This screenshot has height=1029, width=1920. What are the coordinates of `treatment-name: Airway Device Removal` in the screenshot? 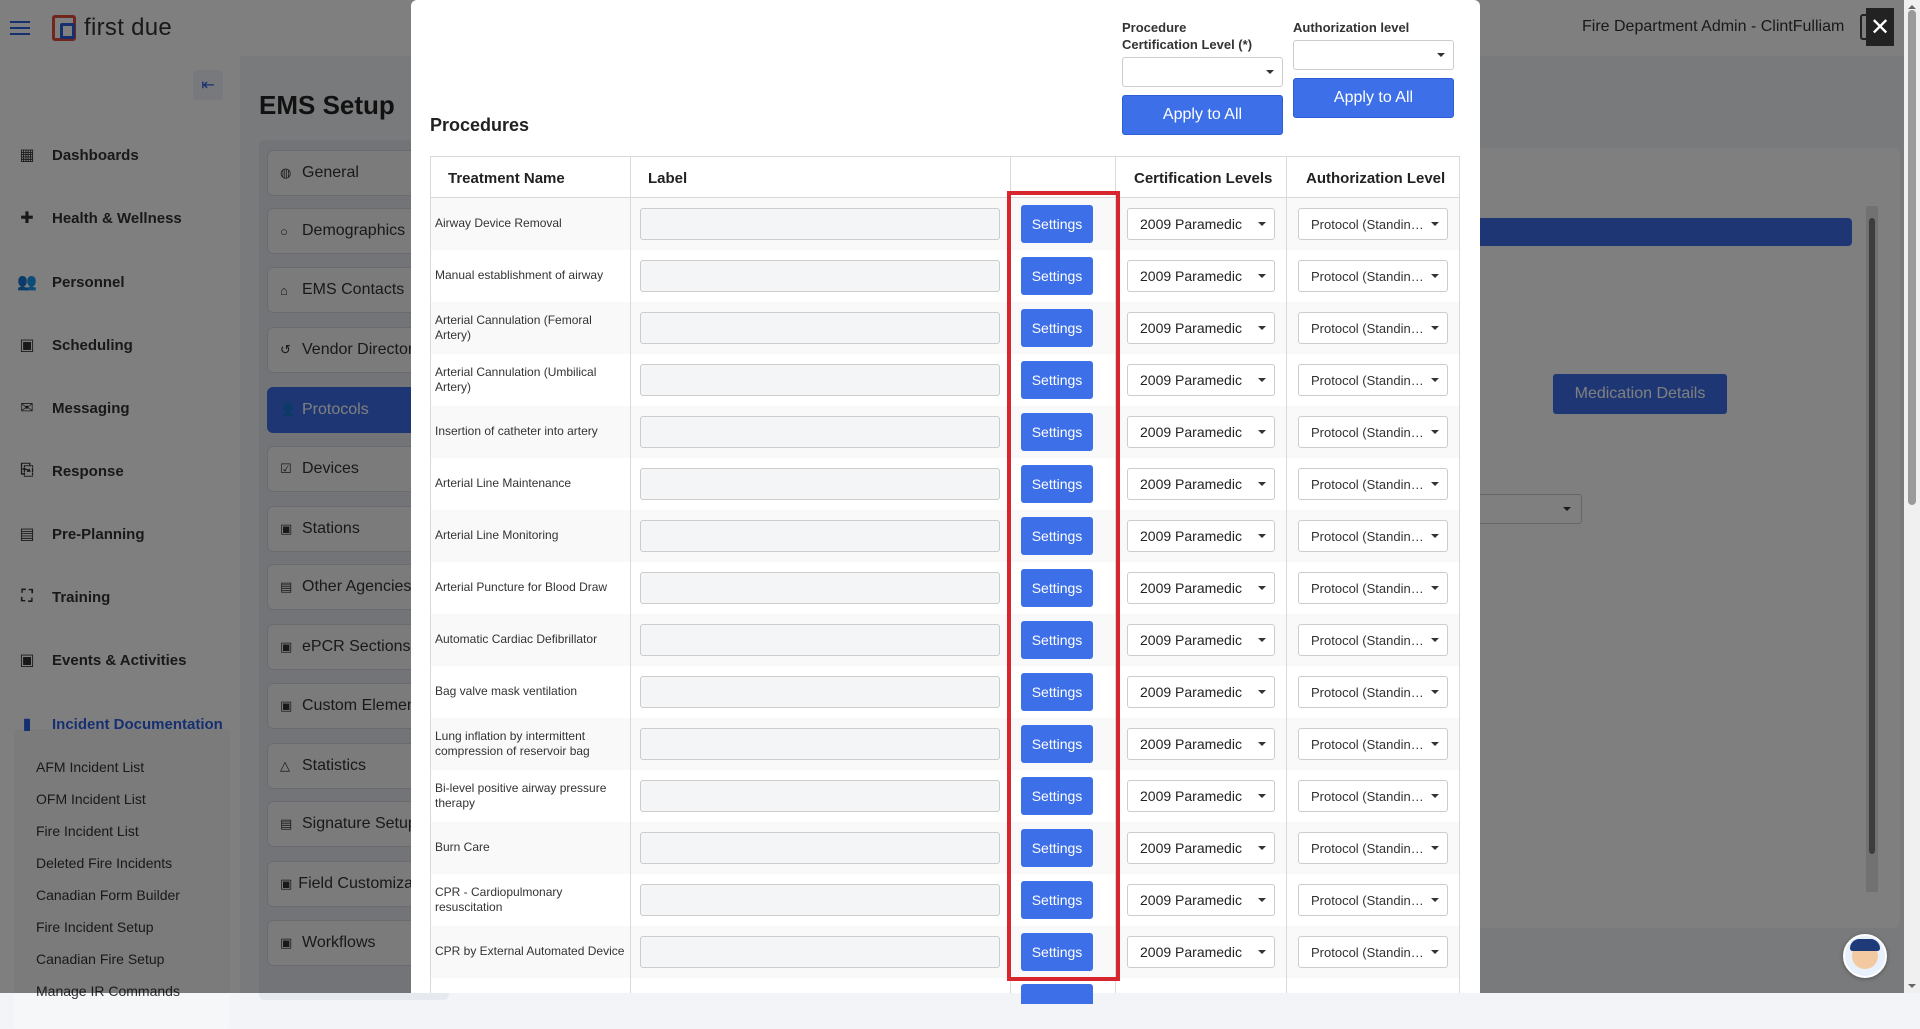 It's located at (498, 223).